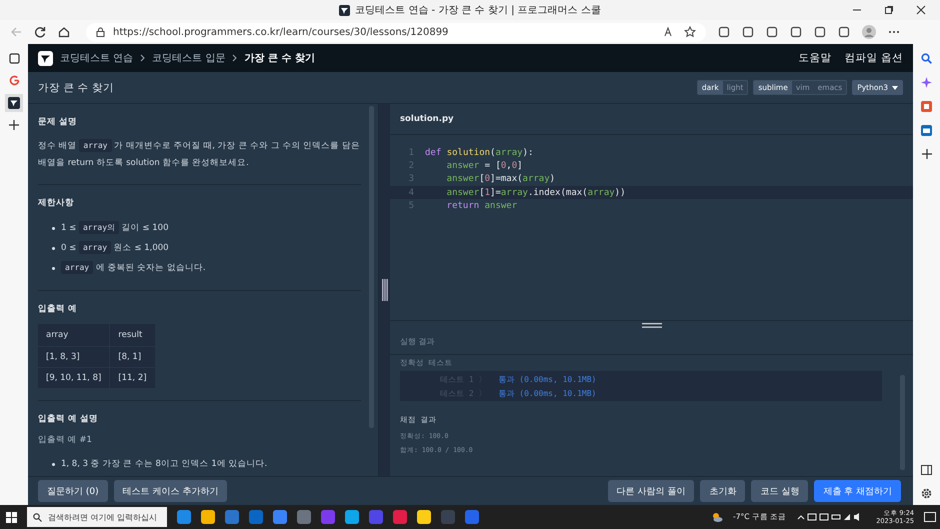 The height and width of the screenshot is (529, 940). I want to click on resize-handle, so click(652, 325).